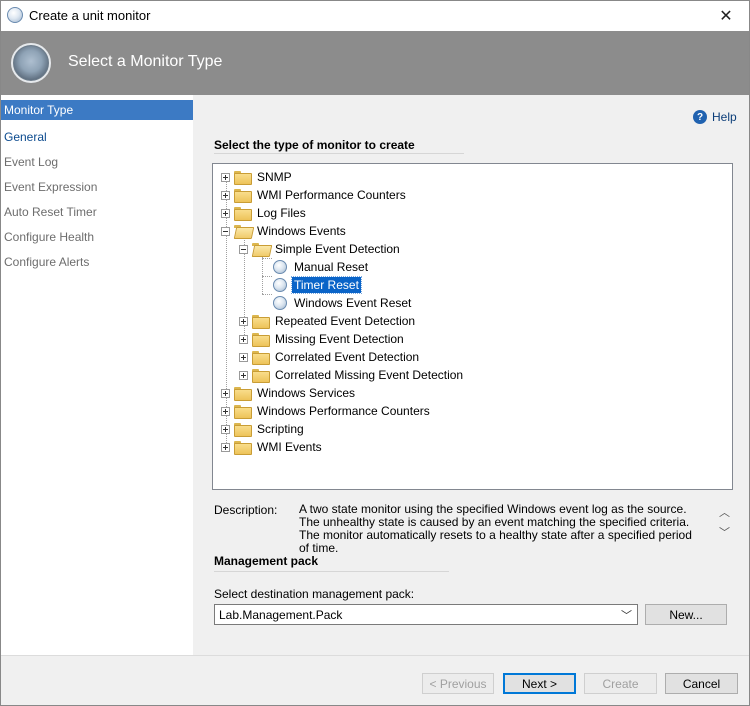 This screenshot has height=706, width=750. I want to click on previous-button: < Previous, so click(458, 683).